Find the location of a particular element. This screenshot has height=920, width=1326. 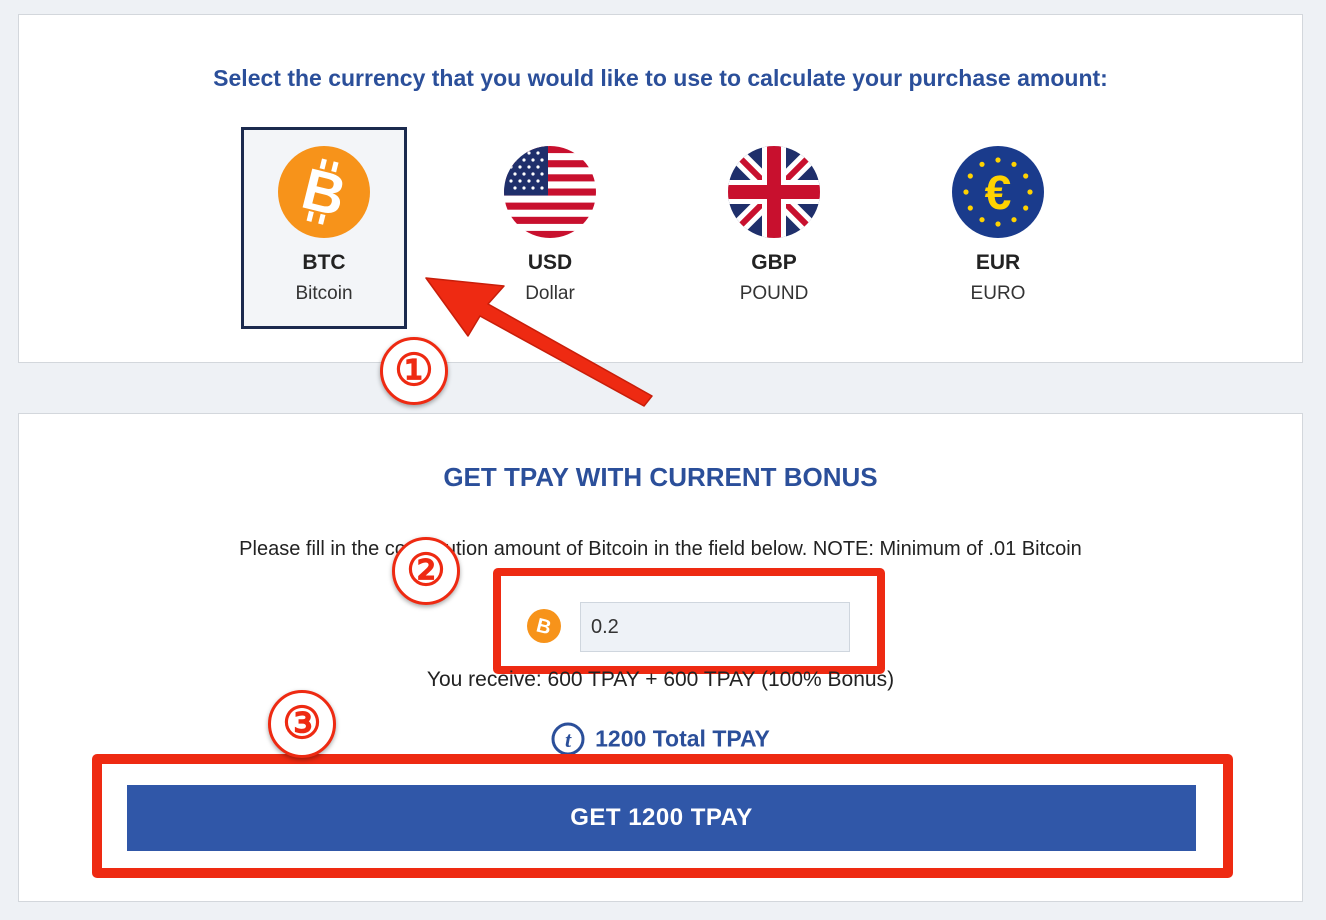

currency-code: GBP is located at coordinates (774, 262).